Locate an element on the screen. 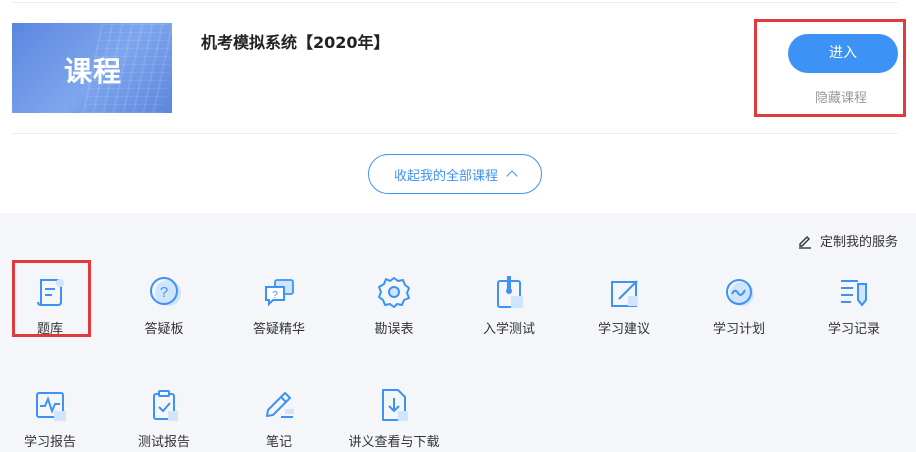 The height and width of the screenshot is (452, 916). customize-services-link: 定制我的服务 is located at coordinates (847, 240).